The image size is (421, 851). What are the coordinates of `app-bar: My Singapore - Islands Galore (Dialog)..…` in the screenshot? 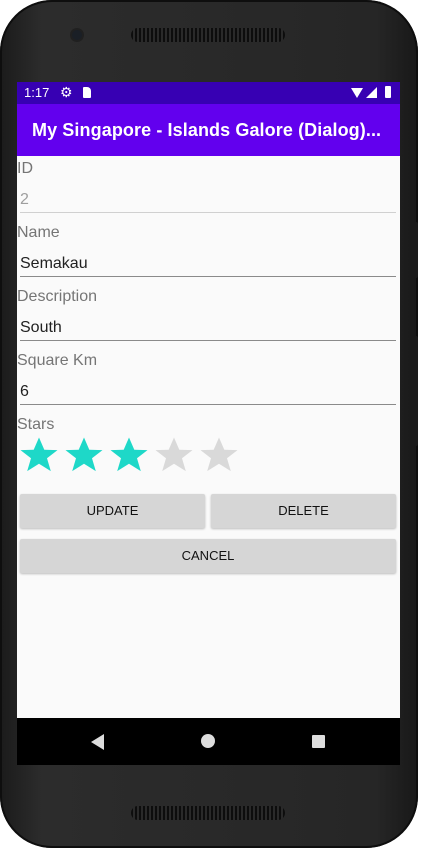 It's located at (208, 130).